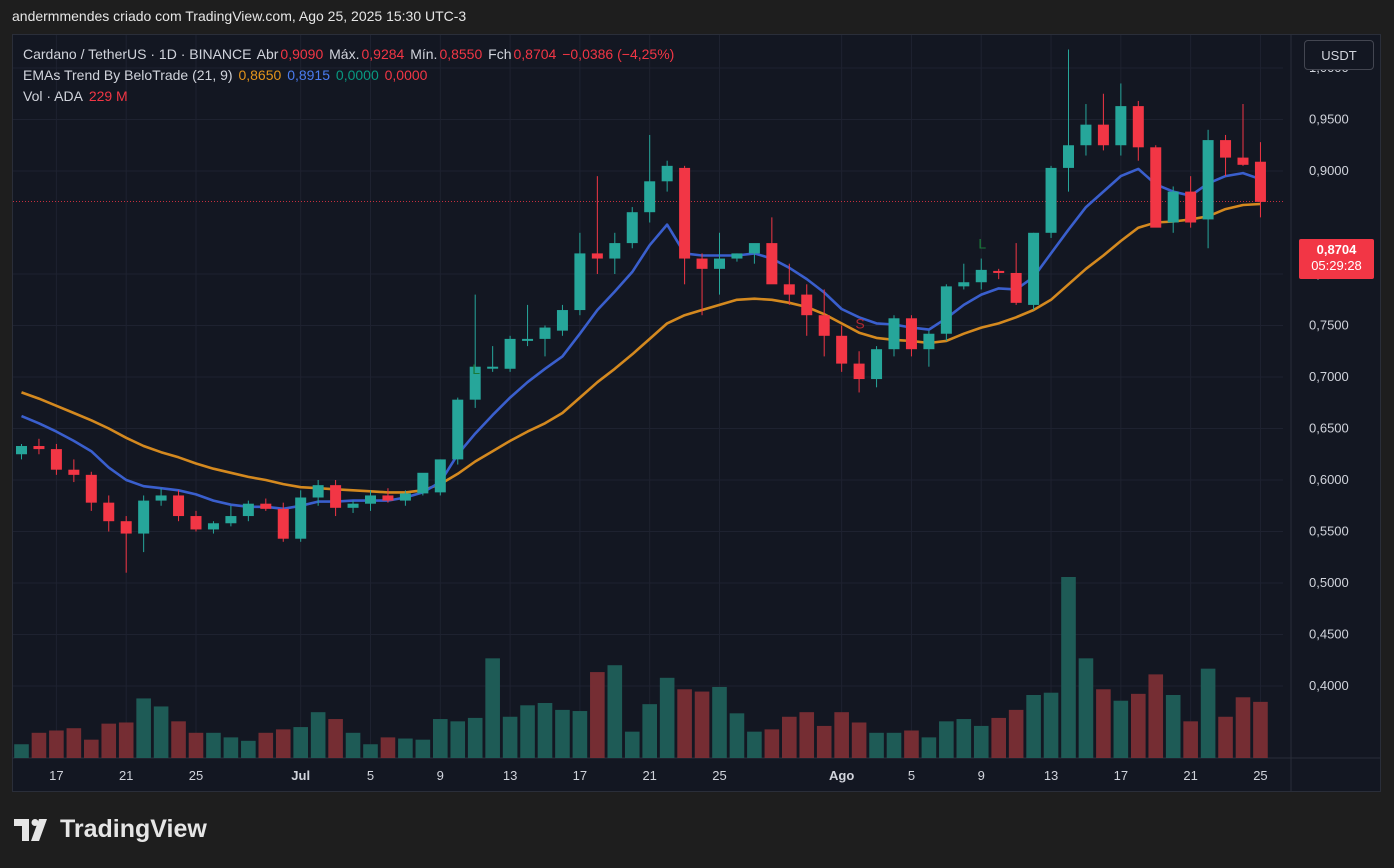  Describe the element at coordinates (128, 75) in the screenshot. I see `legend-ema-name: EMAs Trend By BeloTrade (21, 9)` at that location.